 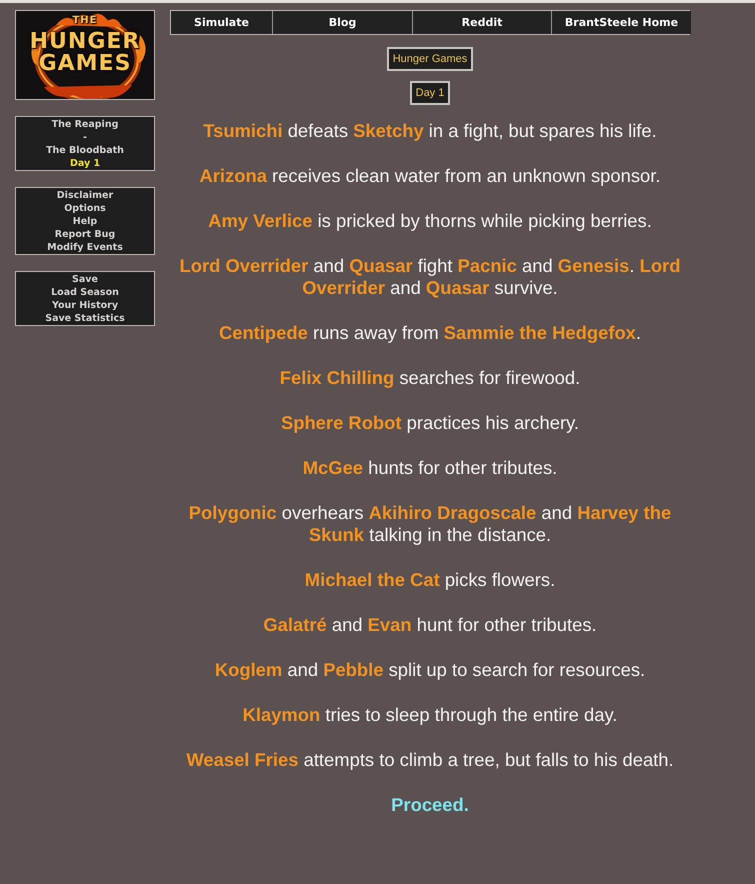 I want to click on menu-link: -, so click(x=85, y=137).